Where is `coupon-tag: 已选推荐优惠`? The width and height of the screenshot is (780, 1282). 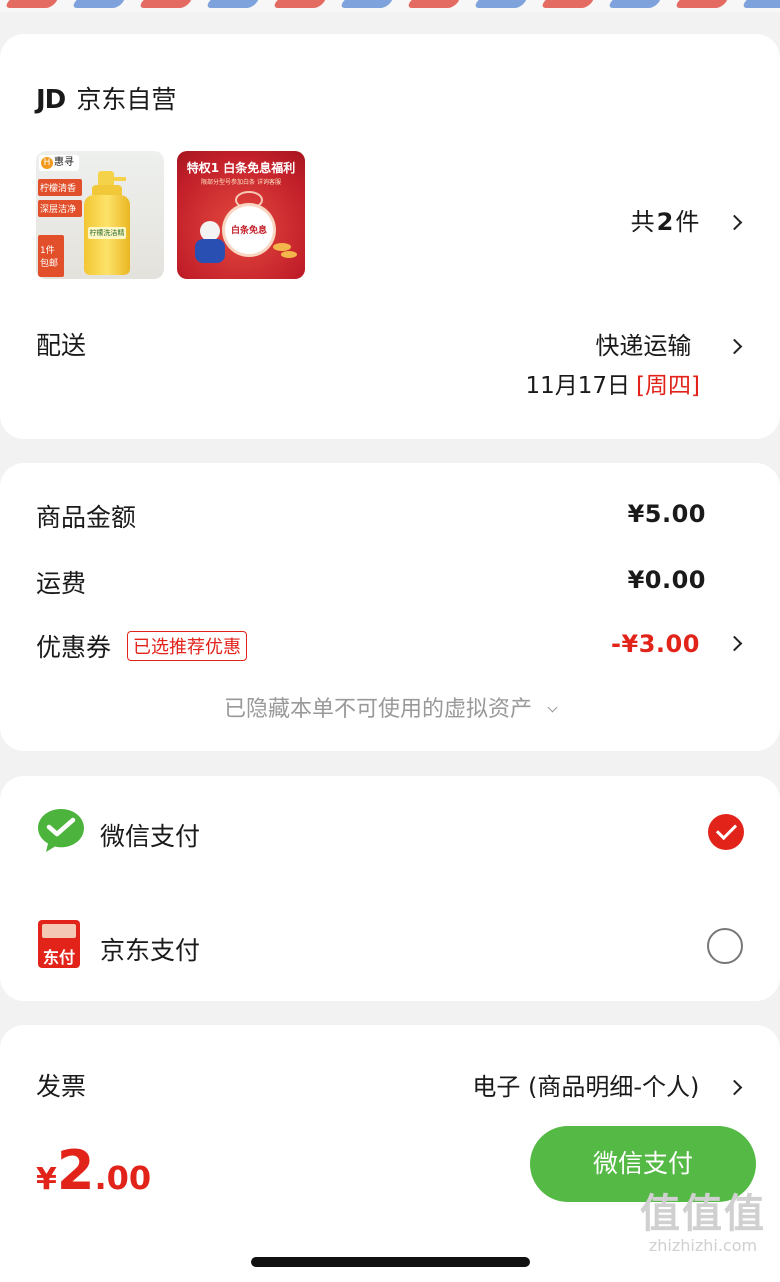
coupon-tag: 已选推荐优惠 is located at coordinates (187, 646).